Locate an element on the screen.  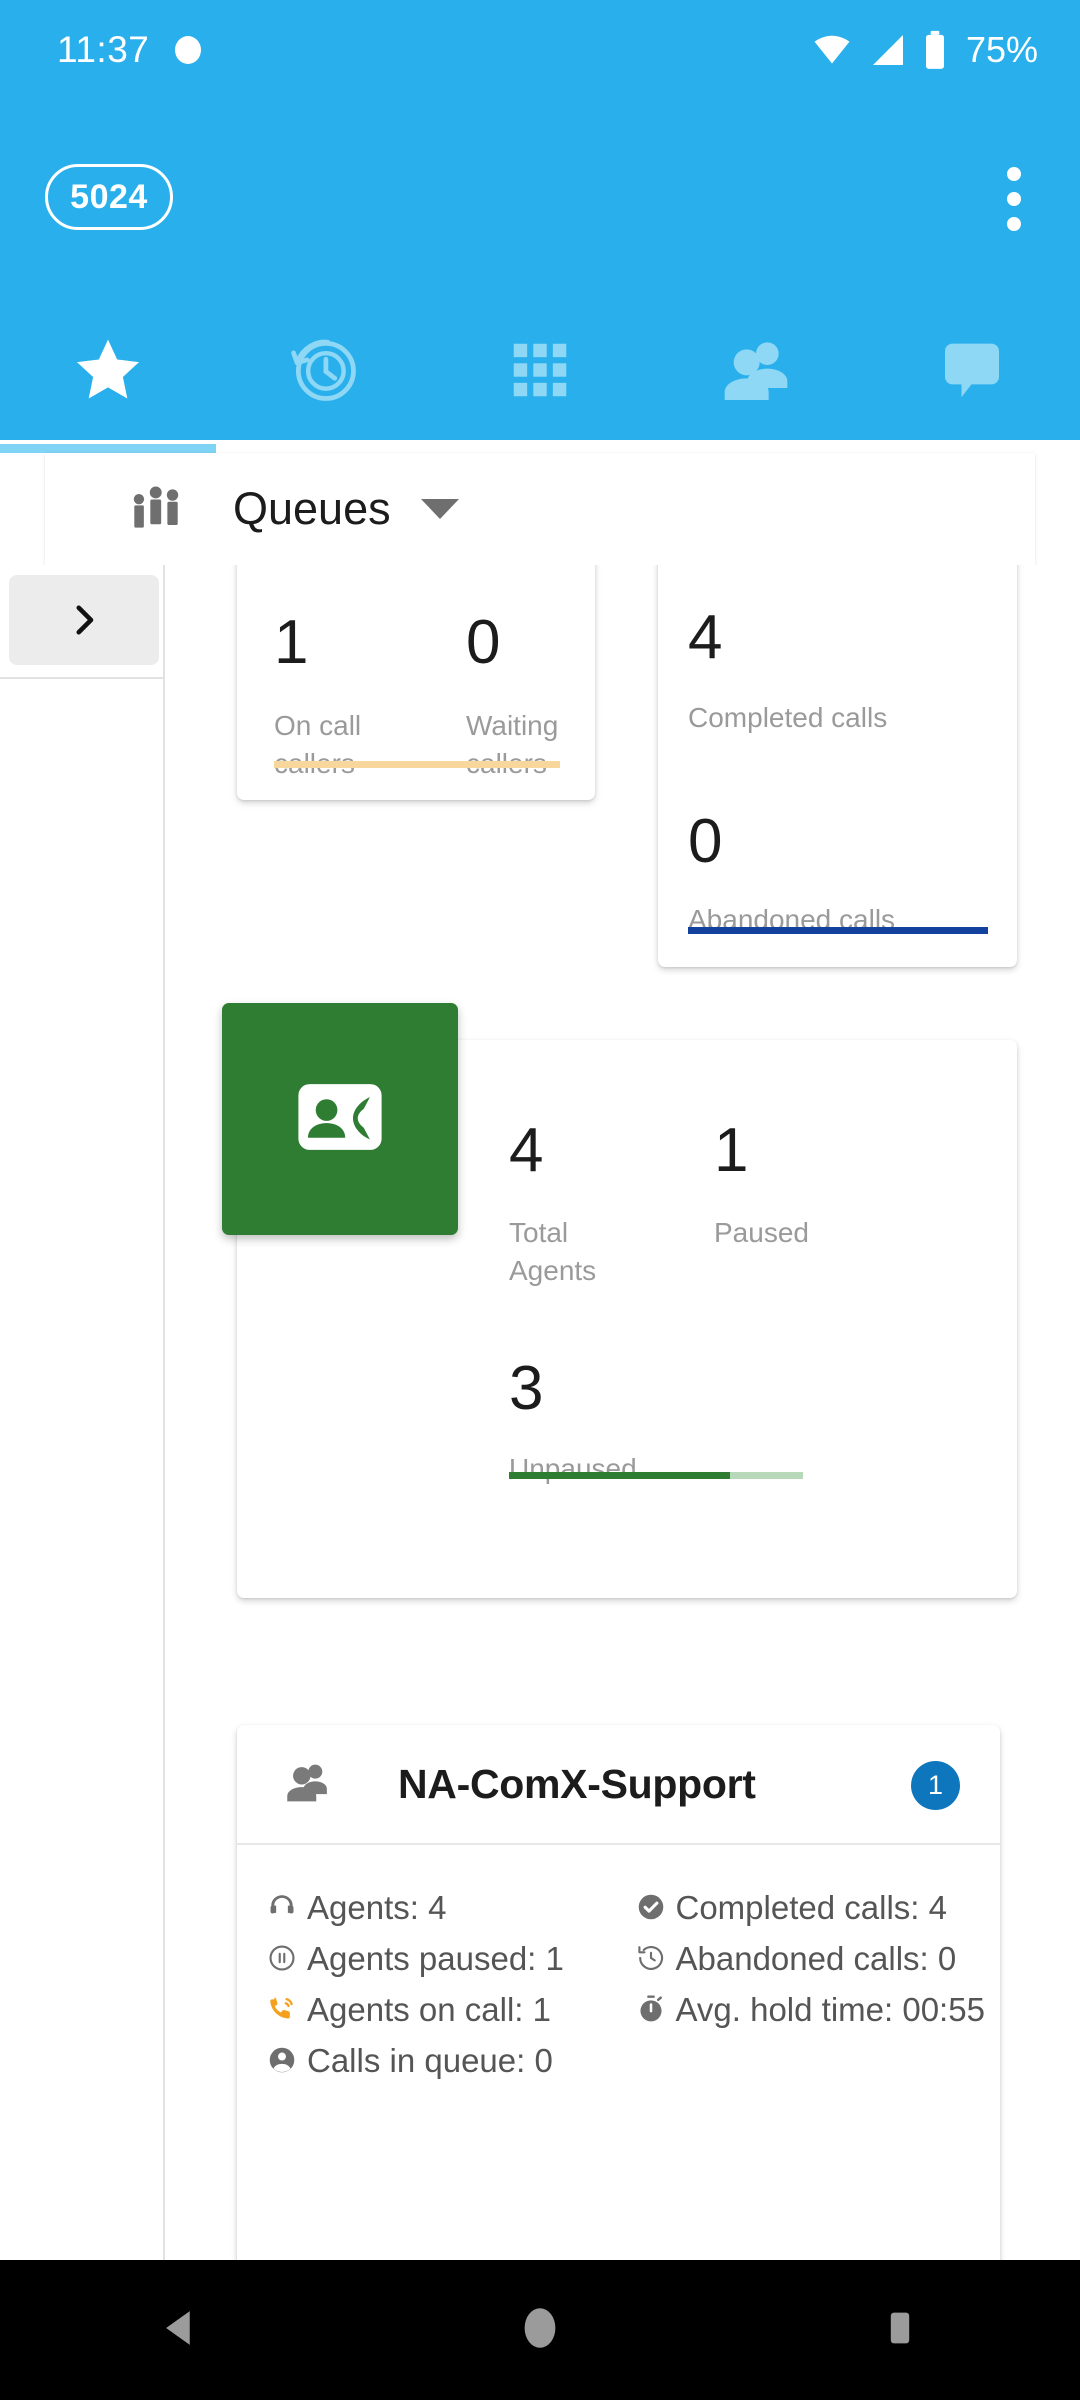
extension-chip-label: 5024 is located at coordinates (109, 196).